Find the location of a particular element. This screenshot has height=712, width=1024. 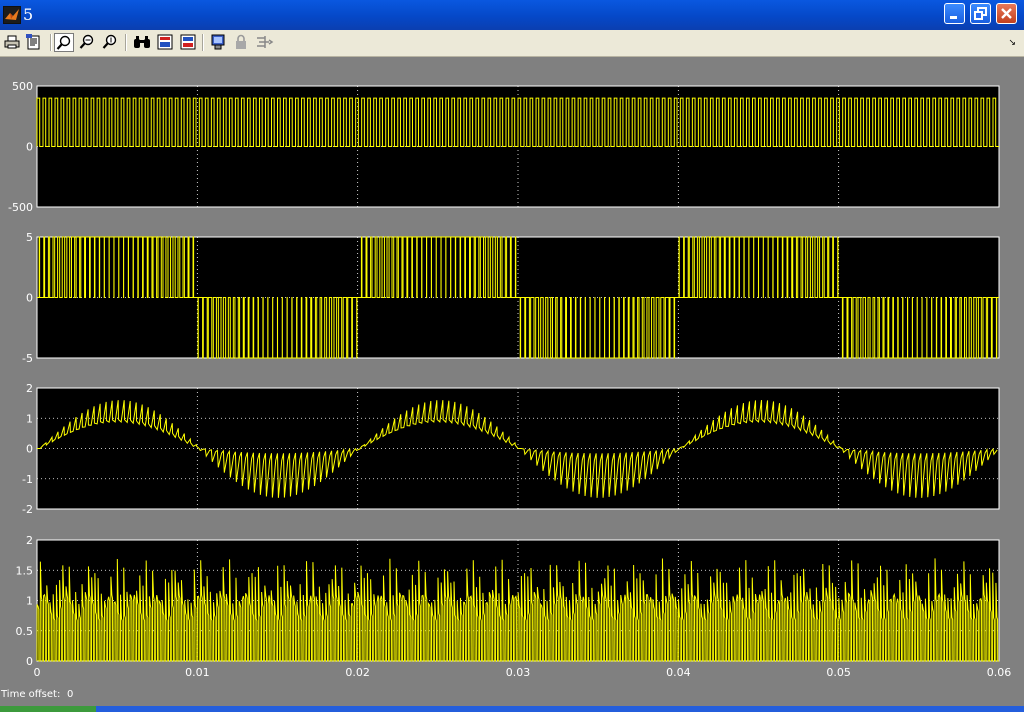

close-button is located at coordinates (1006, 13).